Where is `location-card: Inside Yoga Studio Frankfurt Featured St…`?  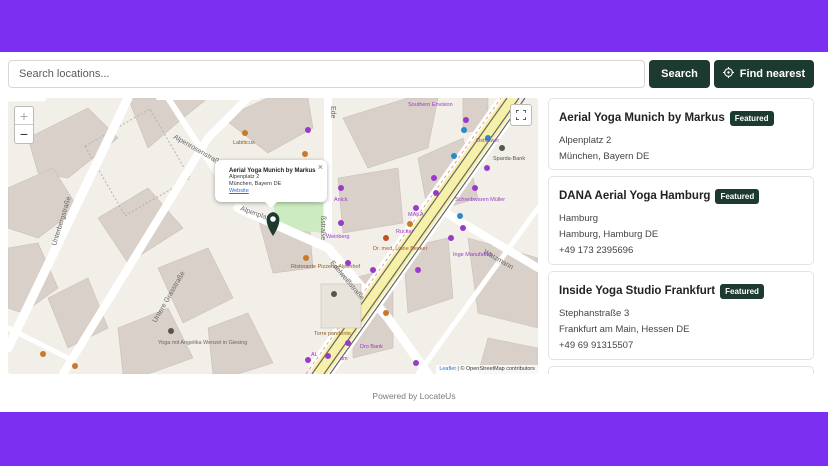 location-card: Inside Yoga Studio Frankfurt Featured St… is located at coordinates (681, 315).